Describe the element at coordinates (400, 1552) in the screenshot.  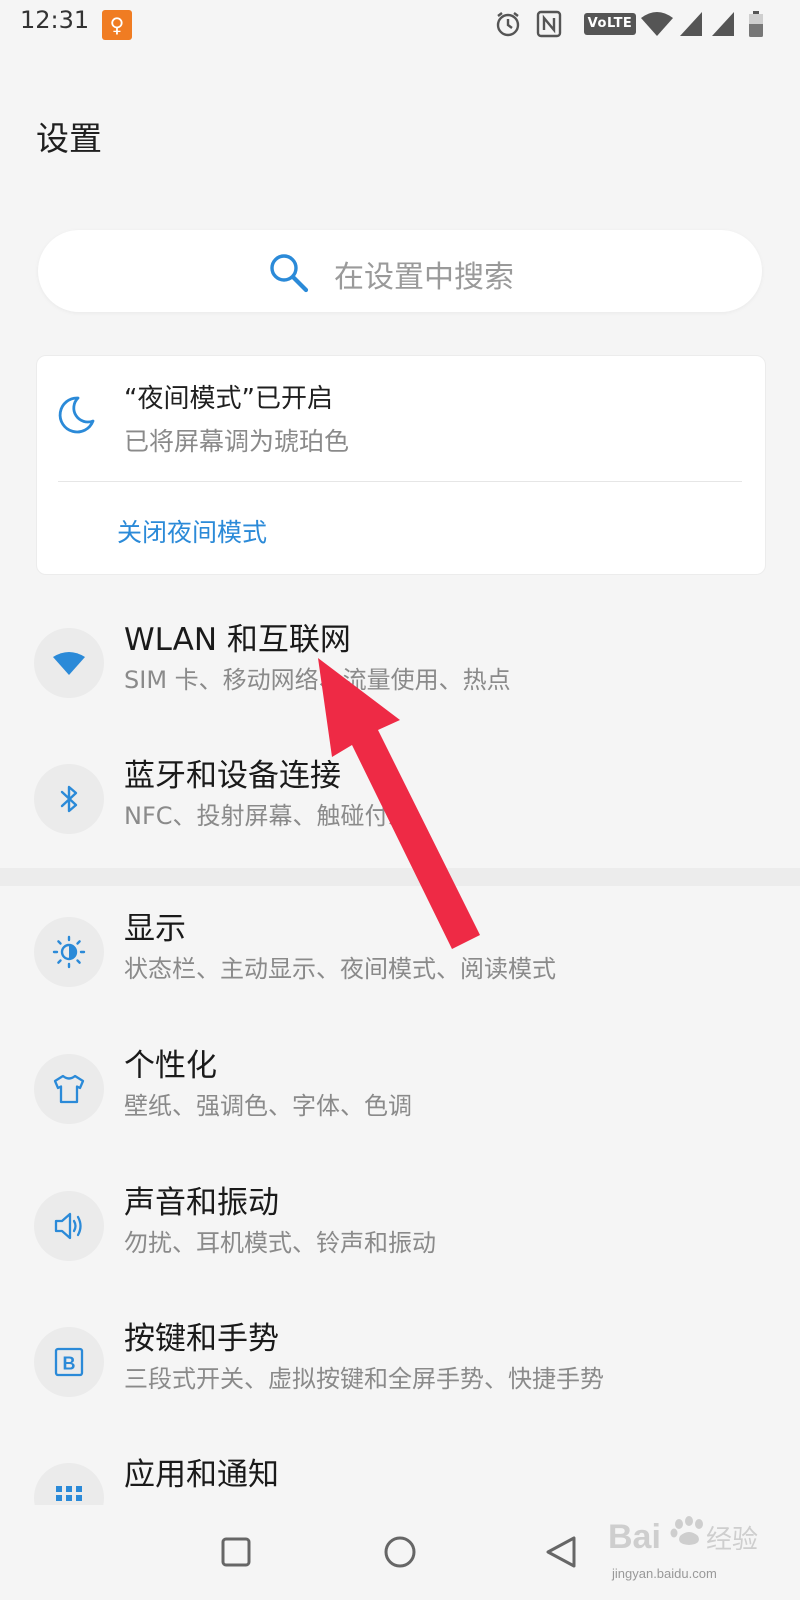
I see `home-button` at that location.